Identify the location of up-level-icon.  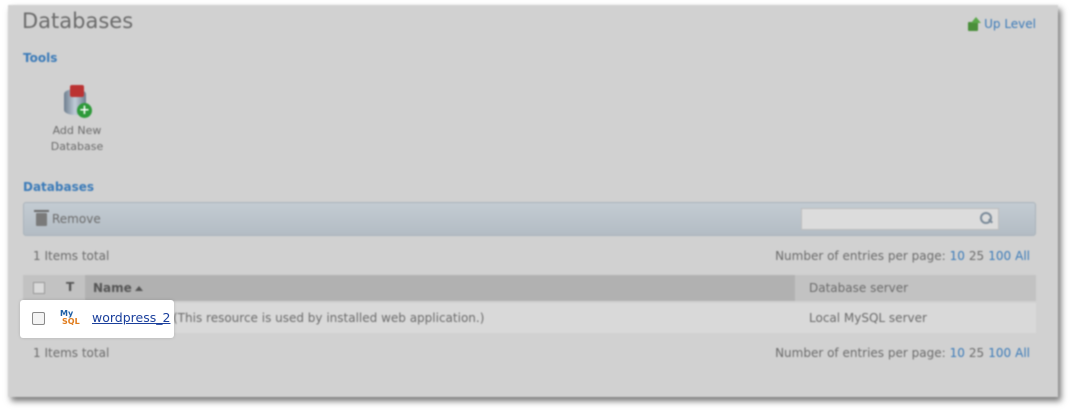
(974, 24).